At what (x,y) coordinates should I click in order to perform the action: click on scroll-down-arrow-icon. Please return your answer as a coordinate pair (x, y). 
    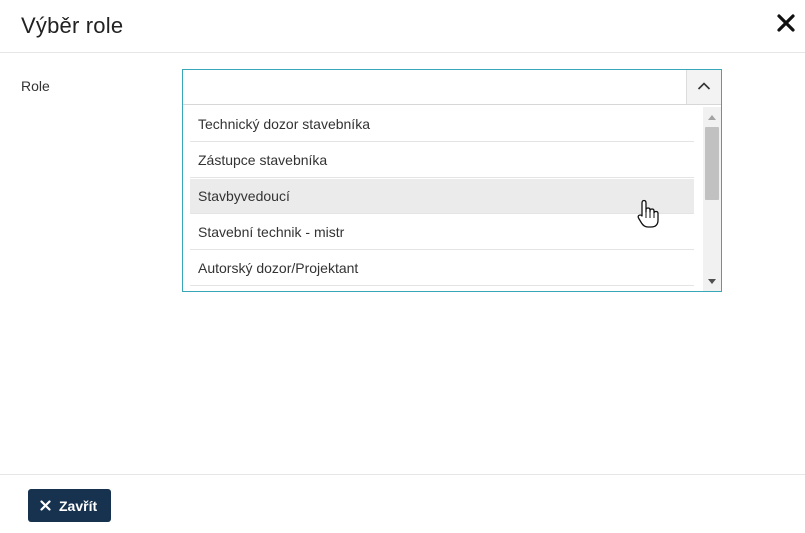
    Looking at the image, I should click on (712, 281).